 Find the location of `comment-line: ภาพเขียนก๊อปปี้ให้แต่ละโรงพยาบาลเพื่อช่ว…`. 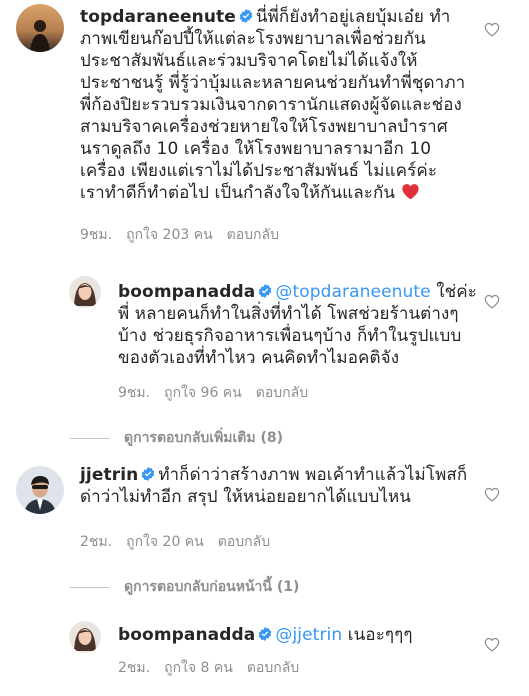

comment-line: ภาพเขียนก๊อปปี้ให้แต่ละโรงพยาบาลเพื่อช่ว… is located at coordinates (253, 39).